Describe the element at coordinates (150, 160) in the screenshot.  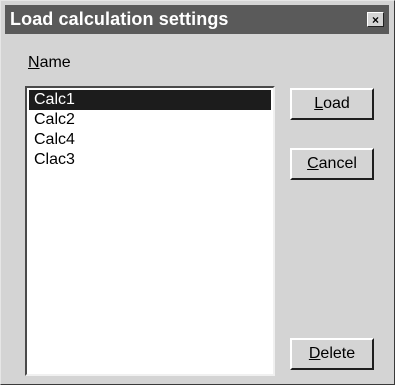
I see `list-item: Clac3` at that location.